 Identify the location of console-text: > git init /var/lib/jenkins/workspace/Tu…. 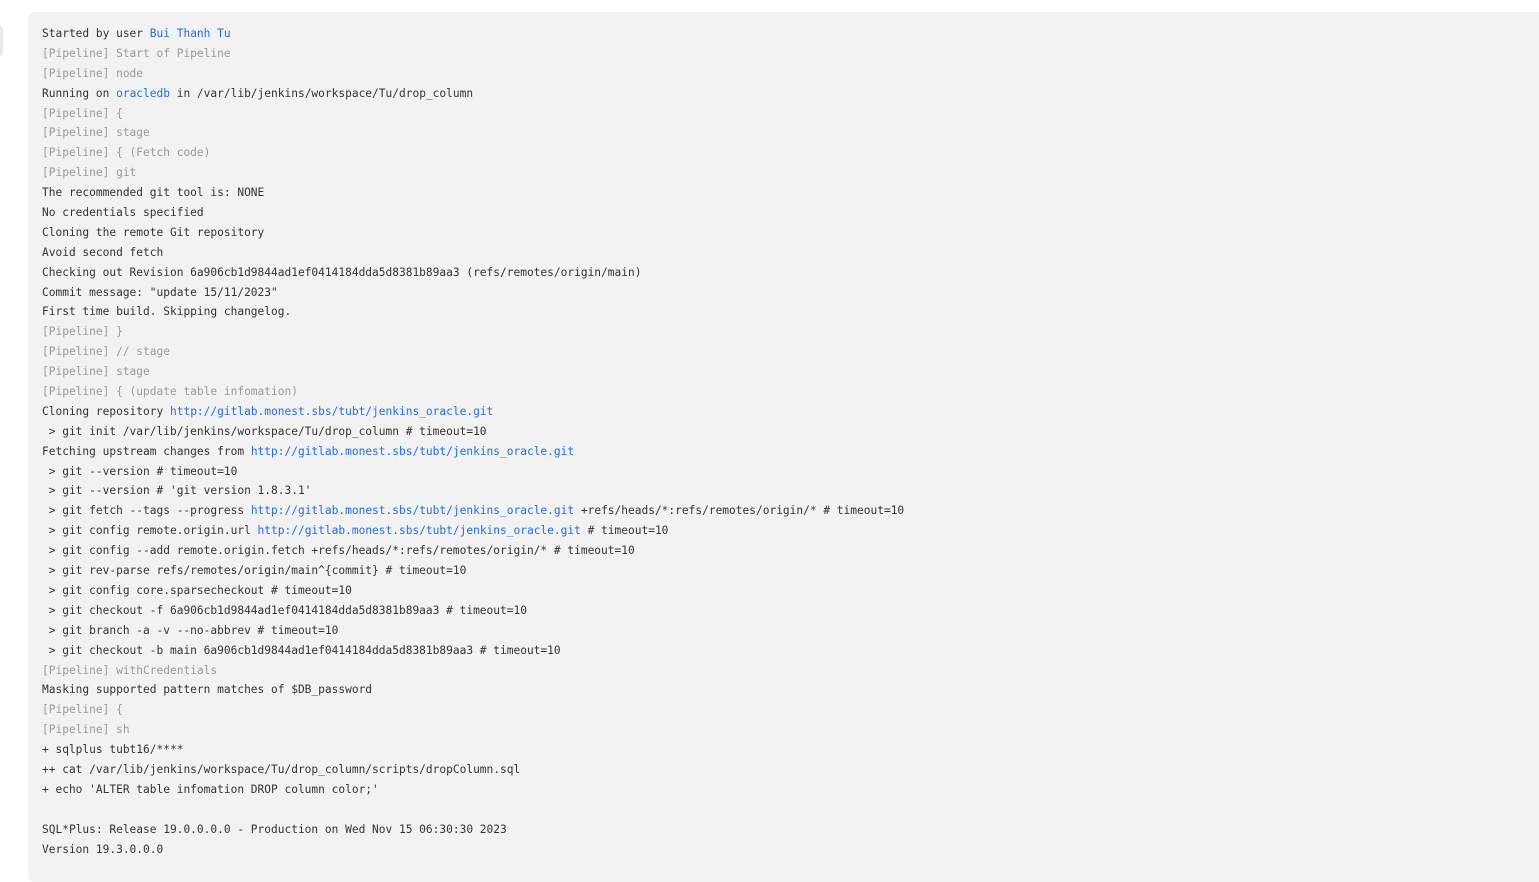
(264, 431).